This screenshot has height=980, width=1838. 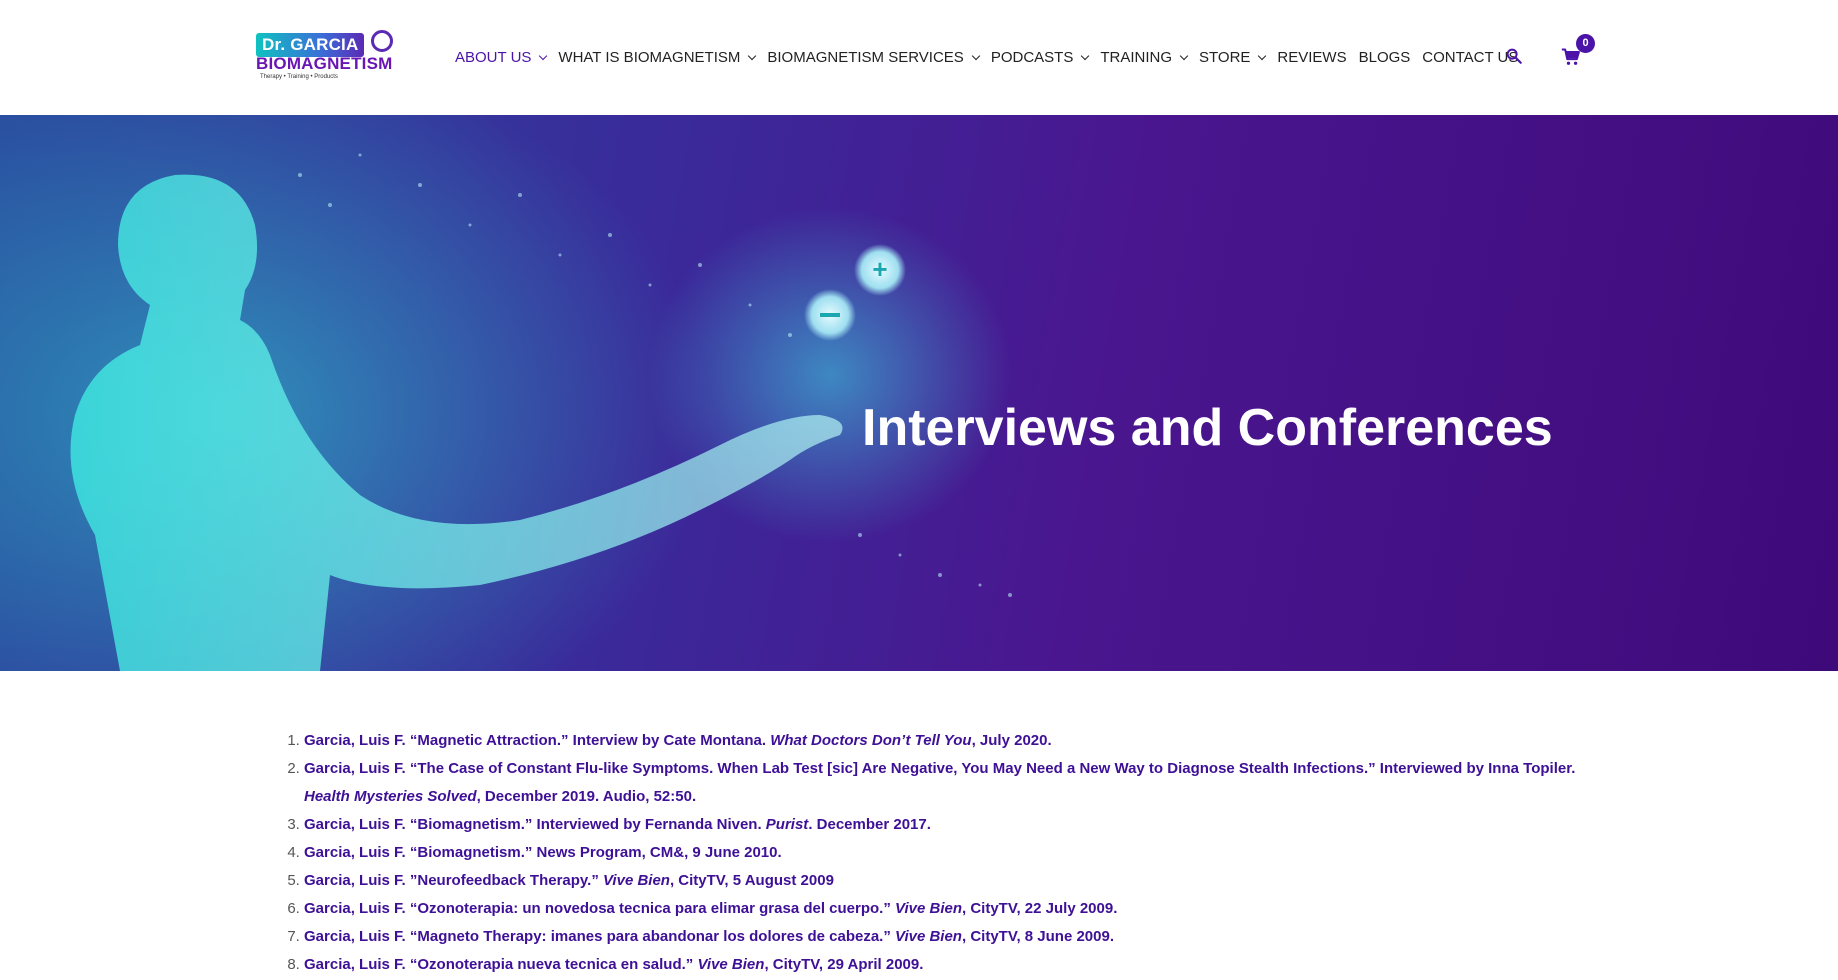 I want to click on nav-item-label: PODCASTS, so click(x=1032, y=57).